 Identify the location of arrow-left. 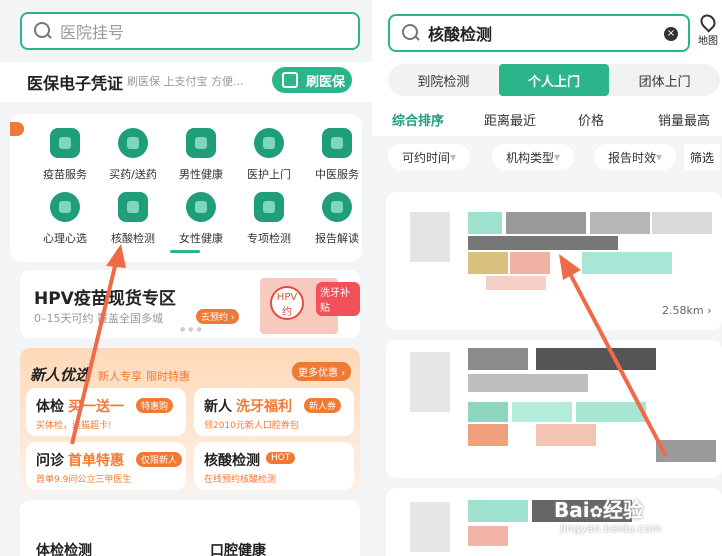
(94, 353).